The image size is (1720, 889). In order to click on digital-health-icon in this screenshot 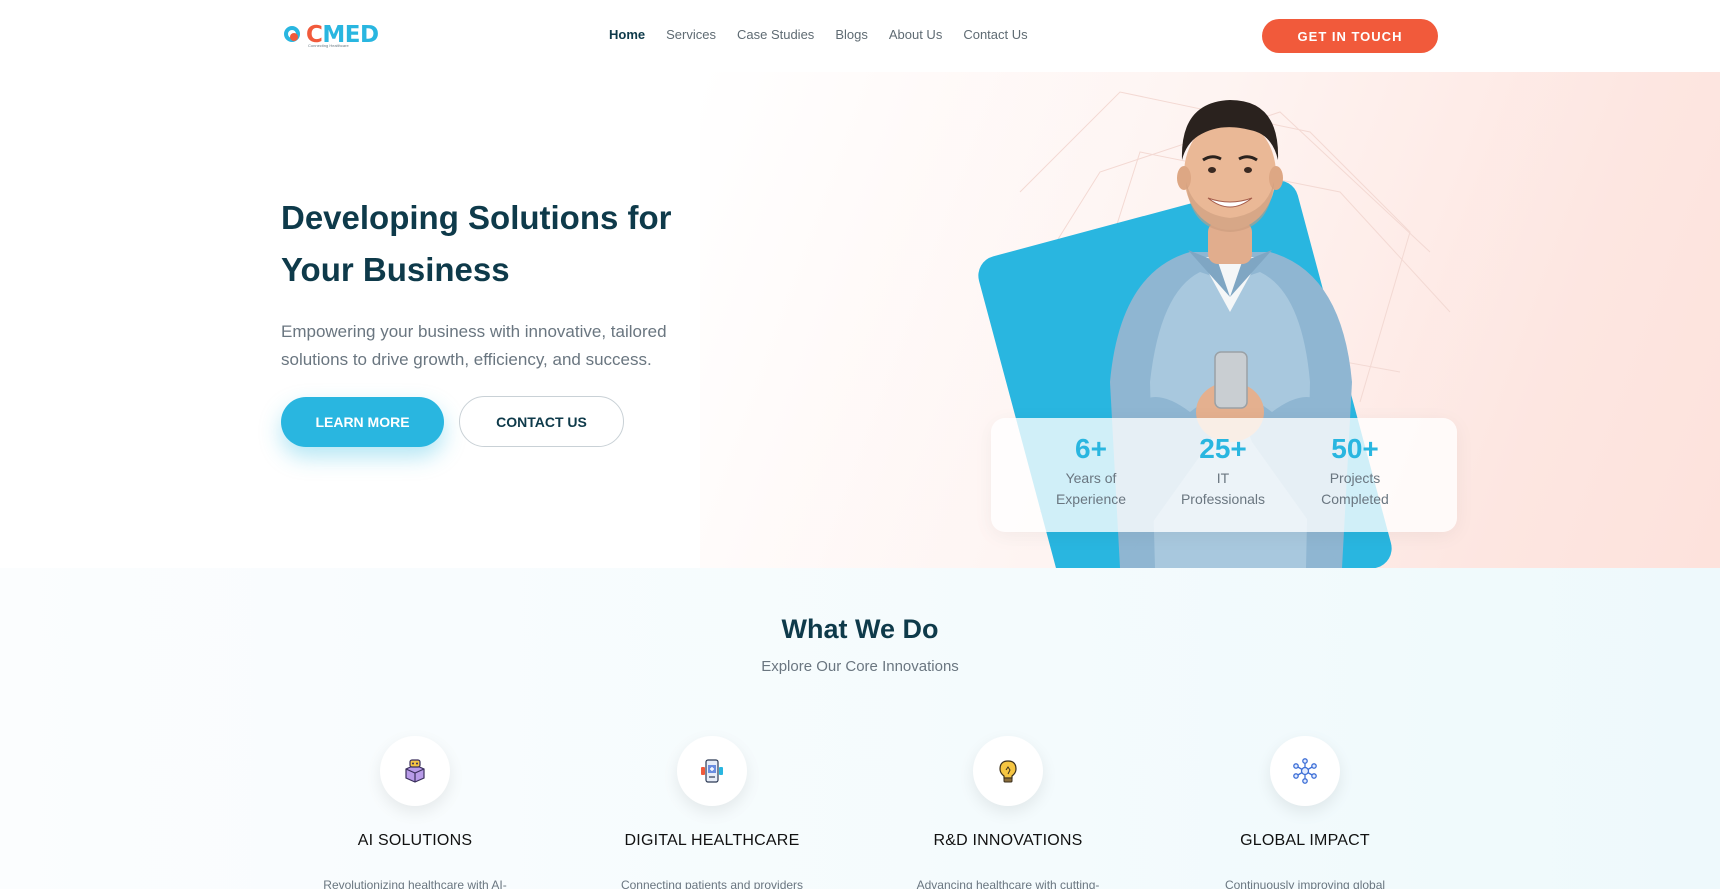, I will do `click(712, 771)`.